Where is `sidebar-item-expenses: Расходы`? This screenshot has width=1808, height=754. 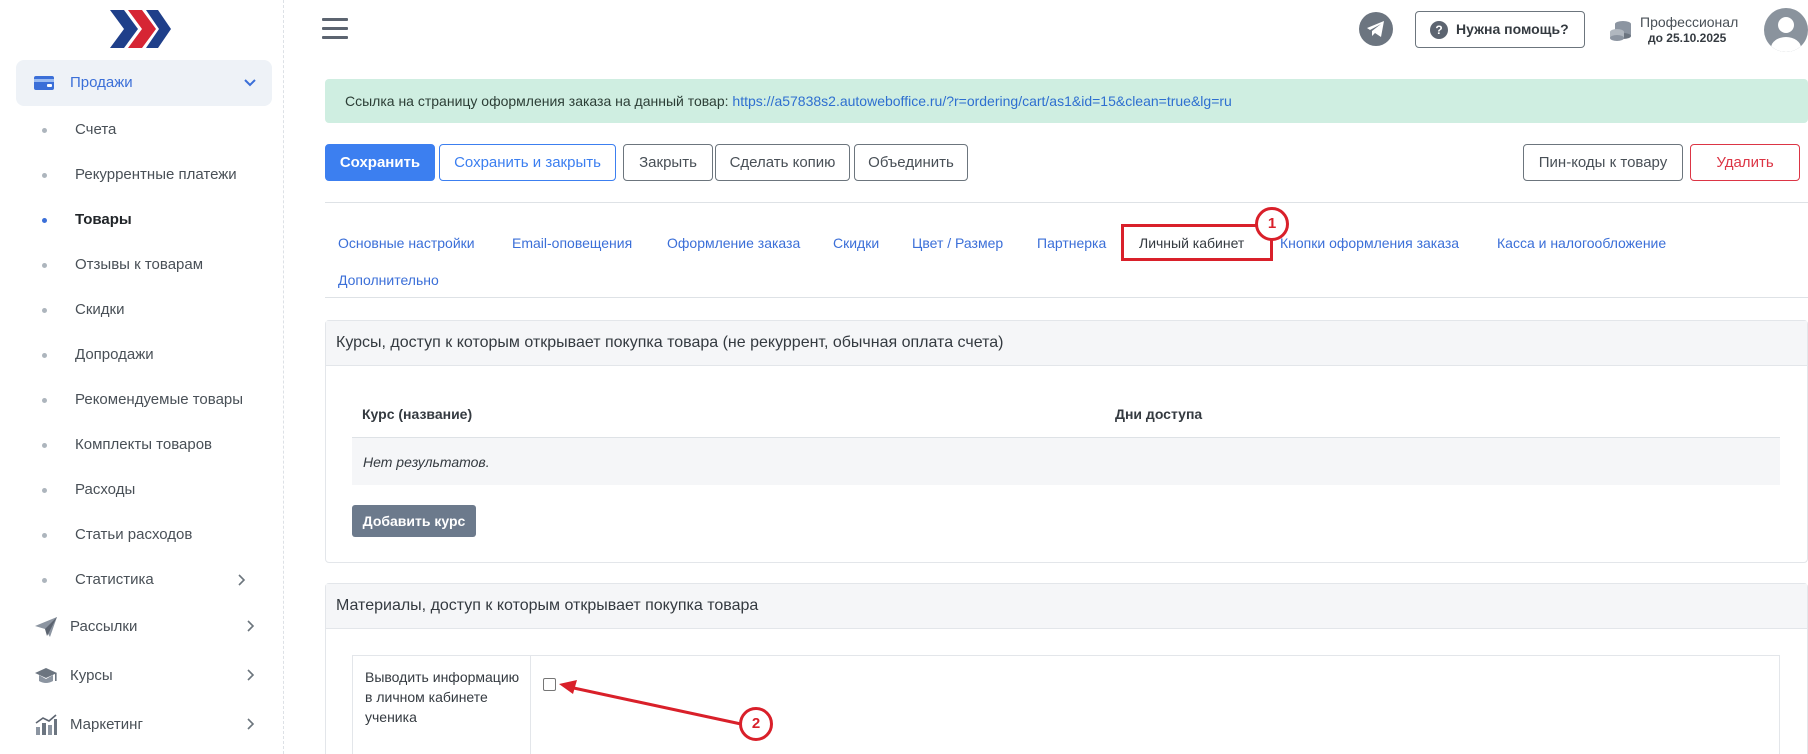
sidebar-item-expenses: Расходы is located at coordinates (142, 490).